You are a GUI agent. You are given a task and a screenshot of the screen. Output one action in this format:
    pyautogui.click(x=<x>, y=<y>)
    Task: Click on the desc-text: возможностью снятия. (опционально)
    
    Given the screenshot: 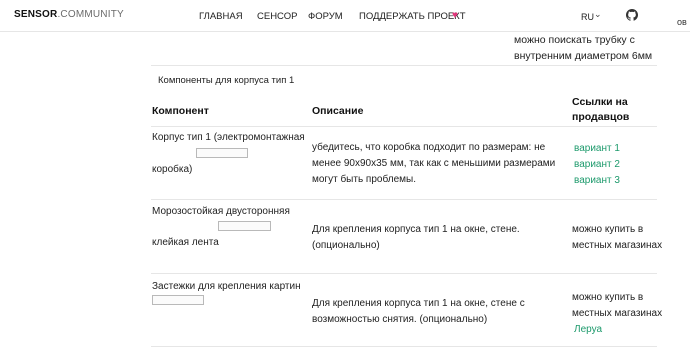 What is the action you would take?
    pyautogui.click(x=400, y=319)
    